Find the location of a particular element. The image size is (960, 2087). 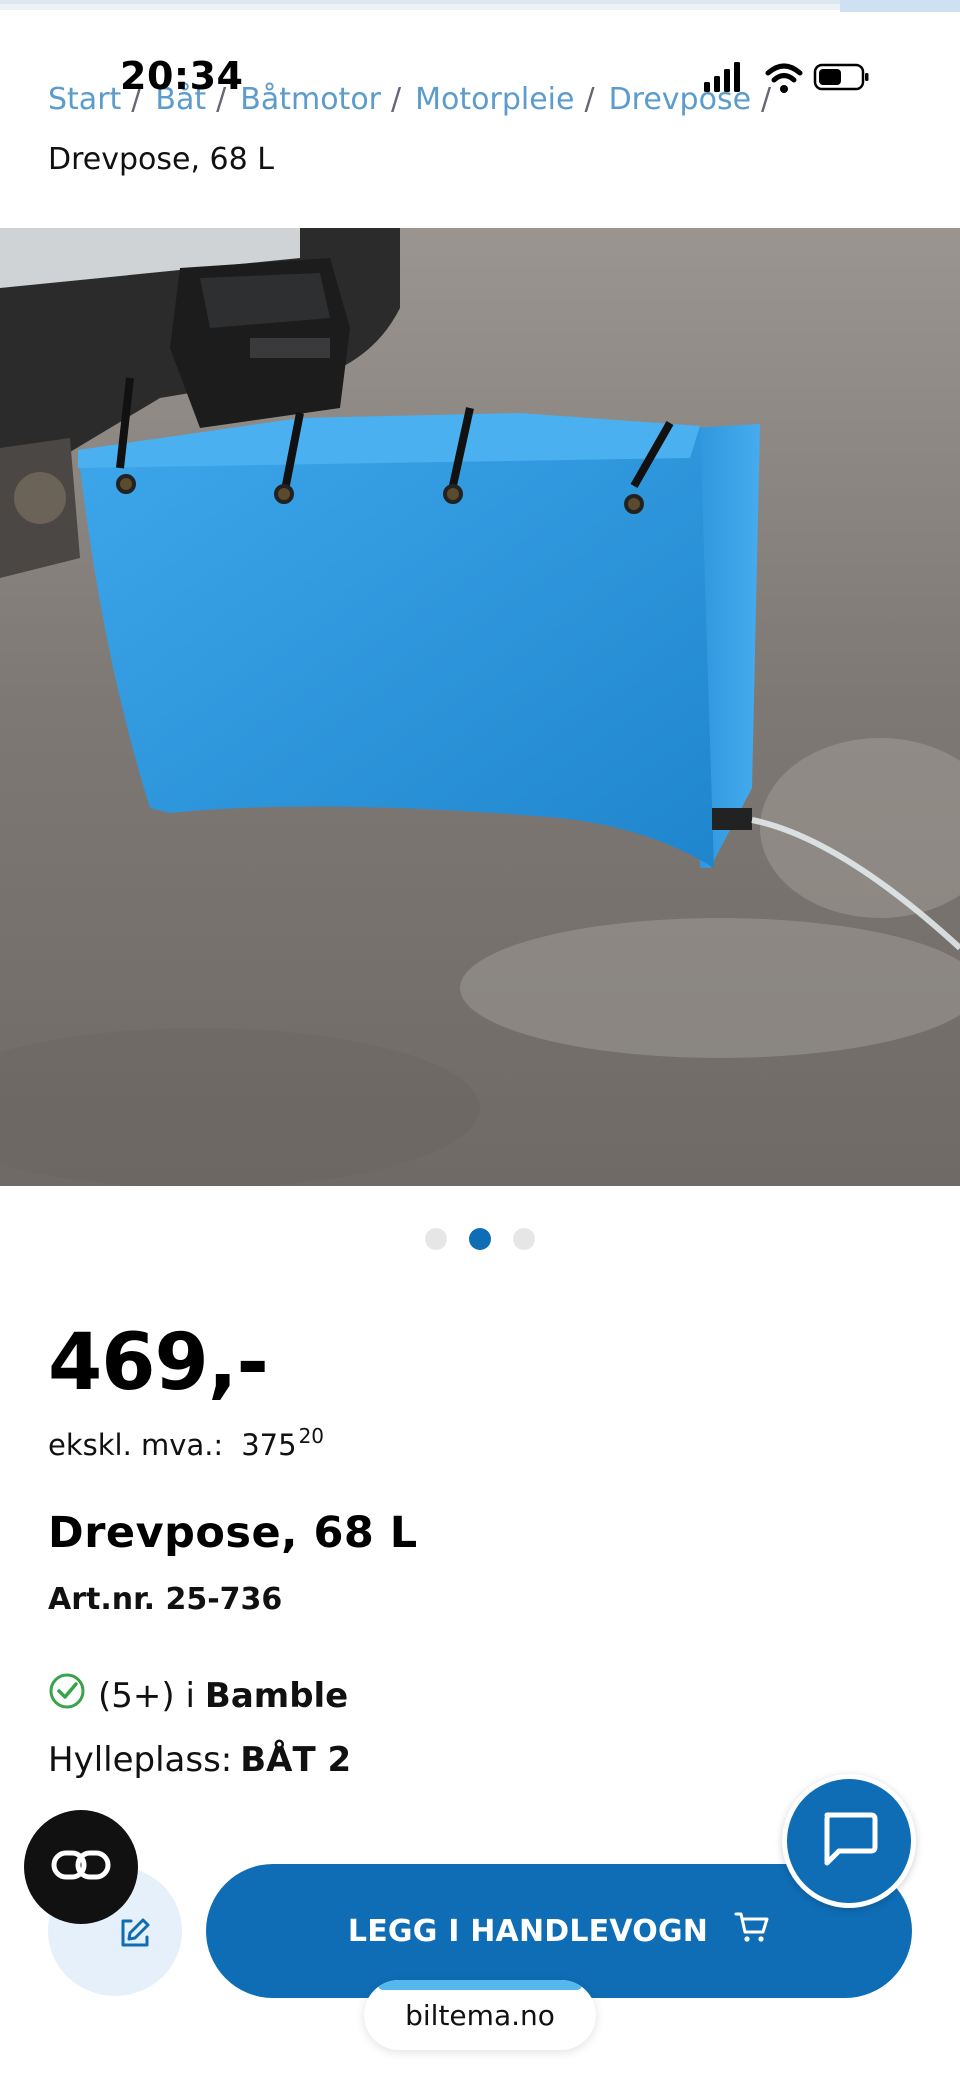

battery-icon is located at coordinates (841, 77).